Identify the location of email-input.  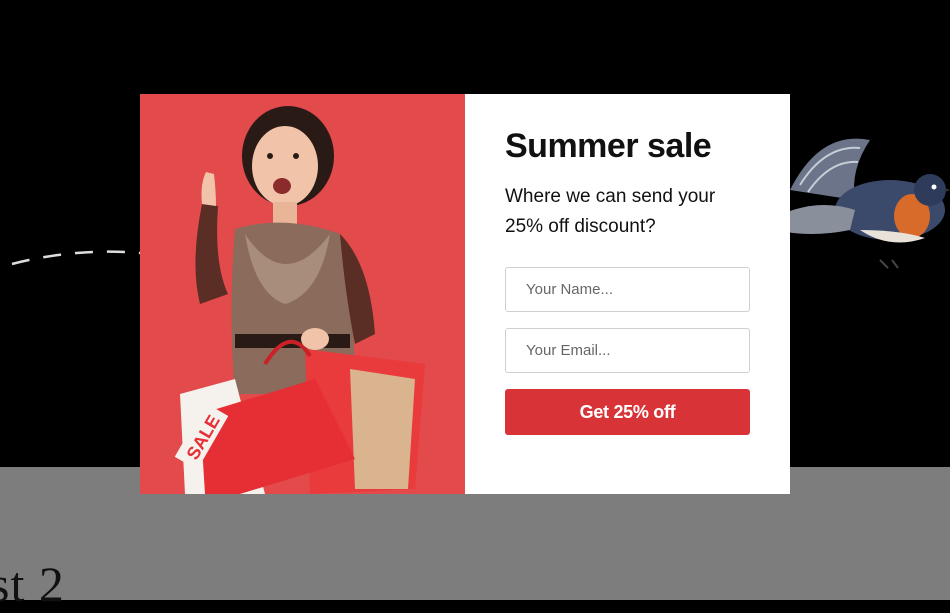
(627, 350).